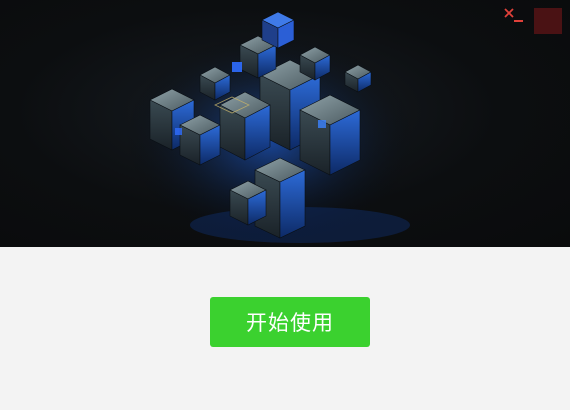  I want to click on window-controls, so click(533, 21).